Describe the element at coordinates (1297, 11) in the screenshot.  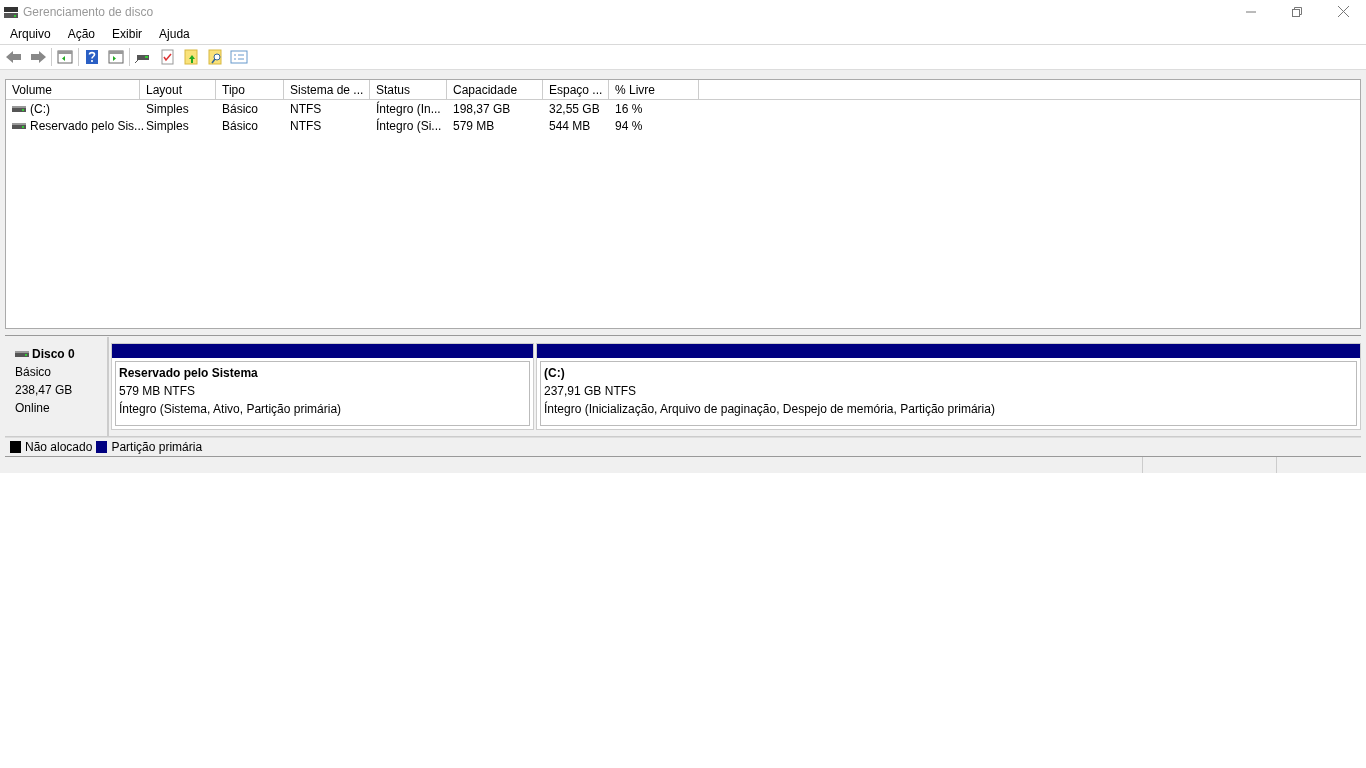
I see `restore-icon` at that location.